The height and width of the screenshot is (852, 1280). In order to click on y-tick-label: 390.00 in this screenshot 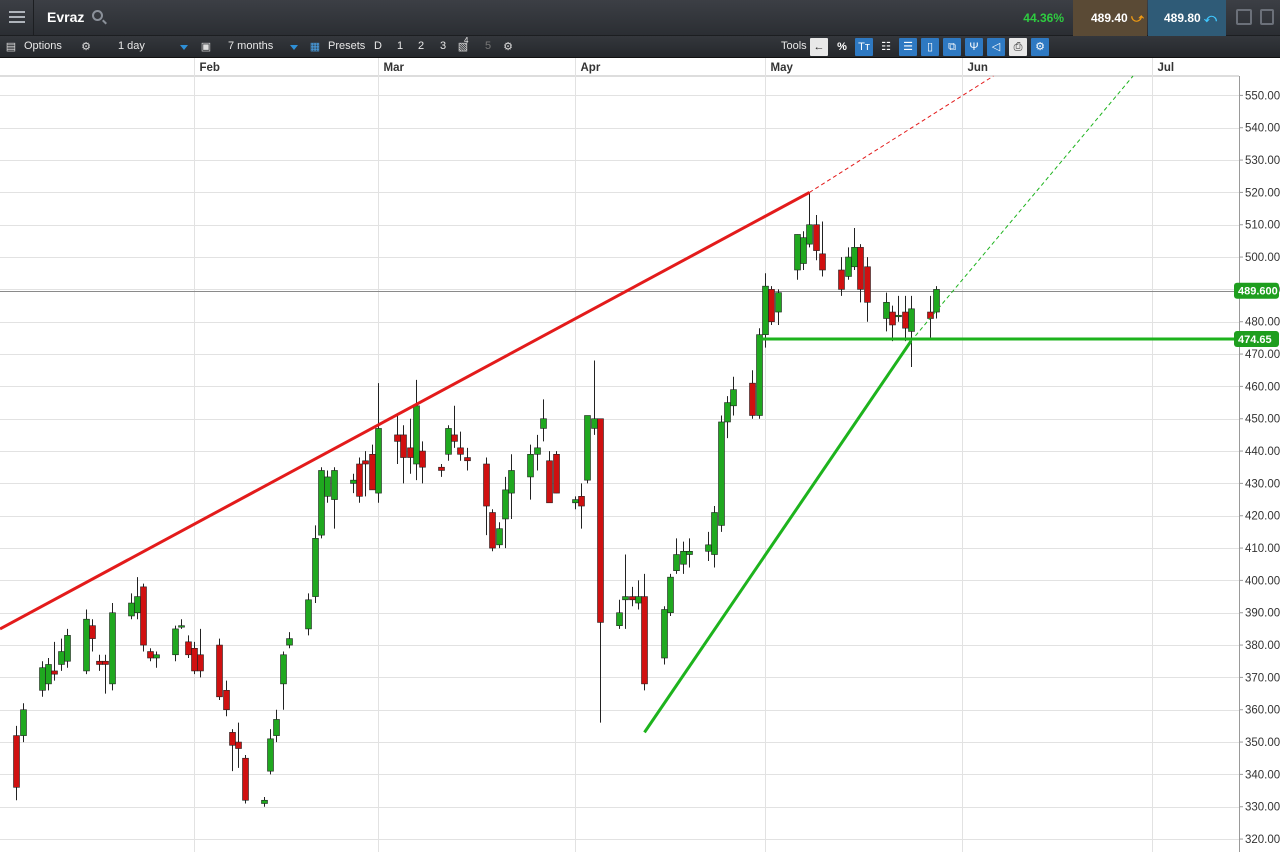, I will do `click(1262, 614)`.